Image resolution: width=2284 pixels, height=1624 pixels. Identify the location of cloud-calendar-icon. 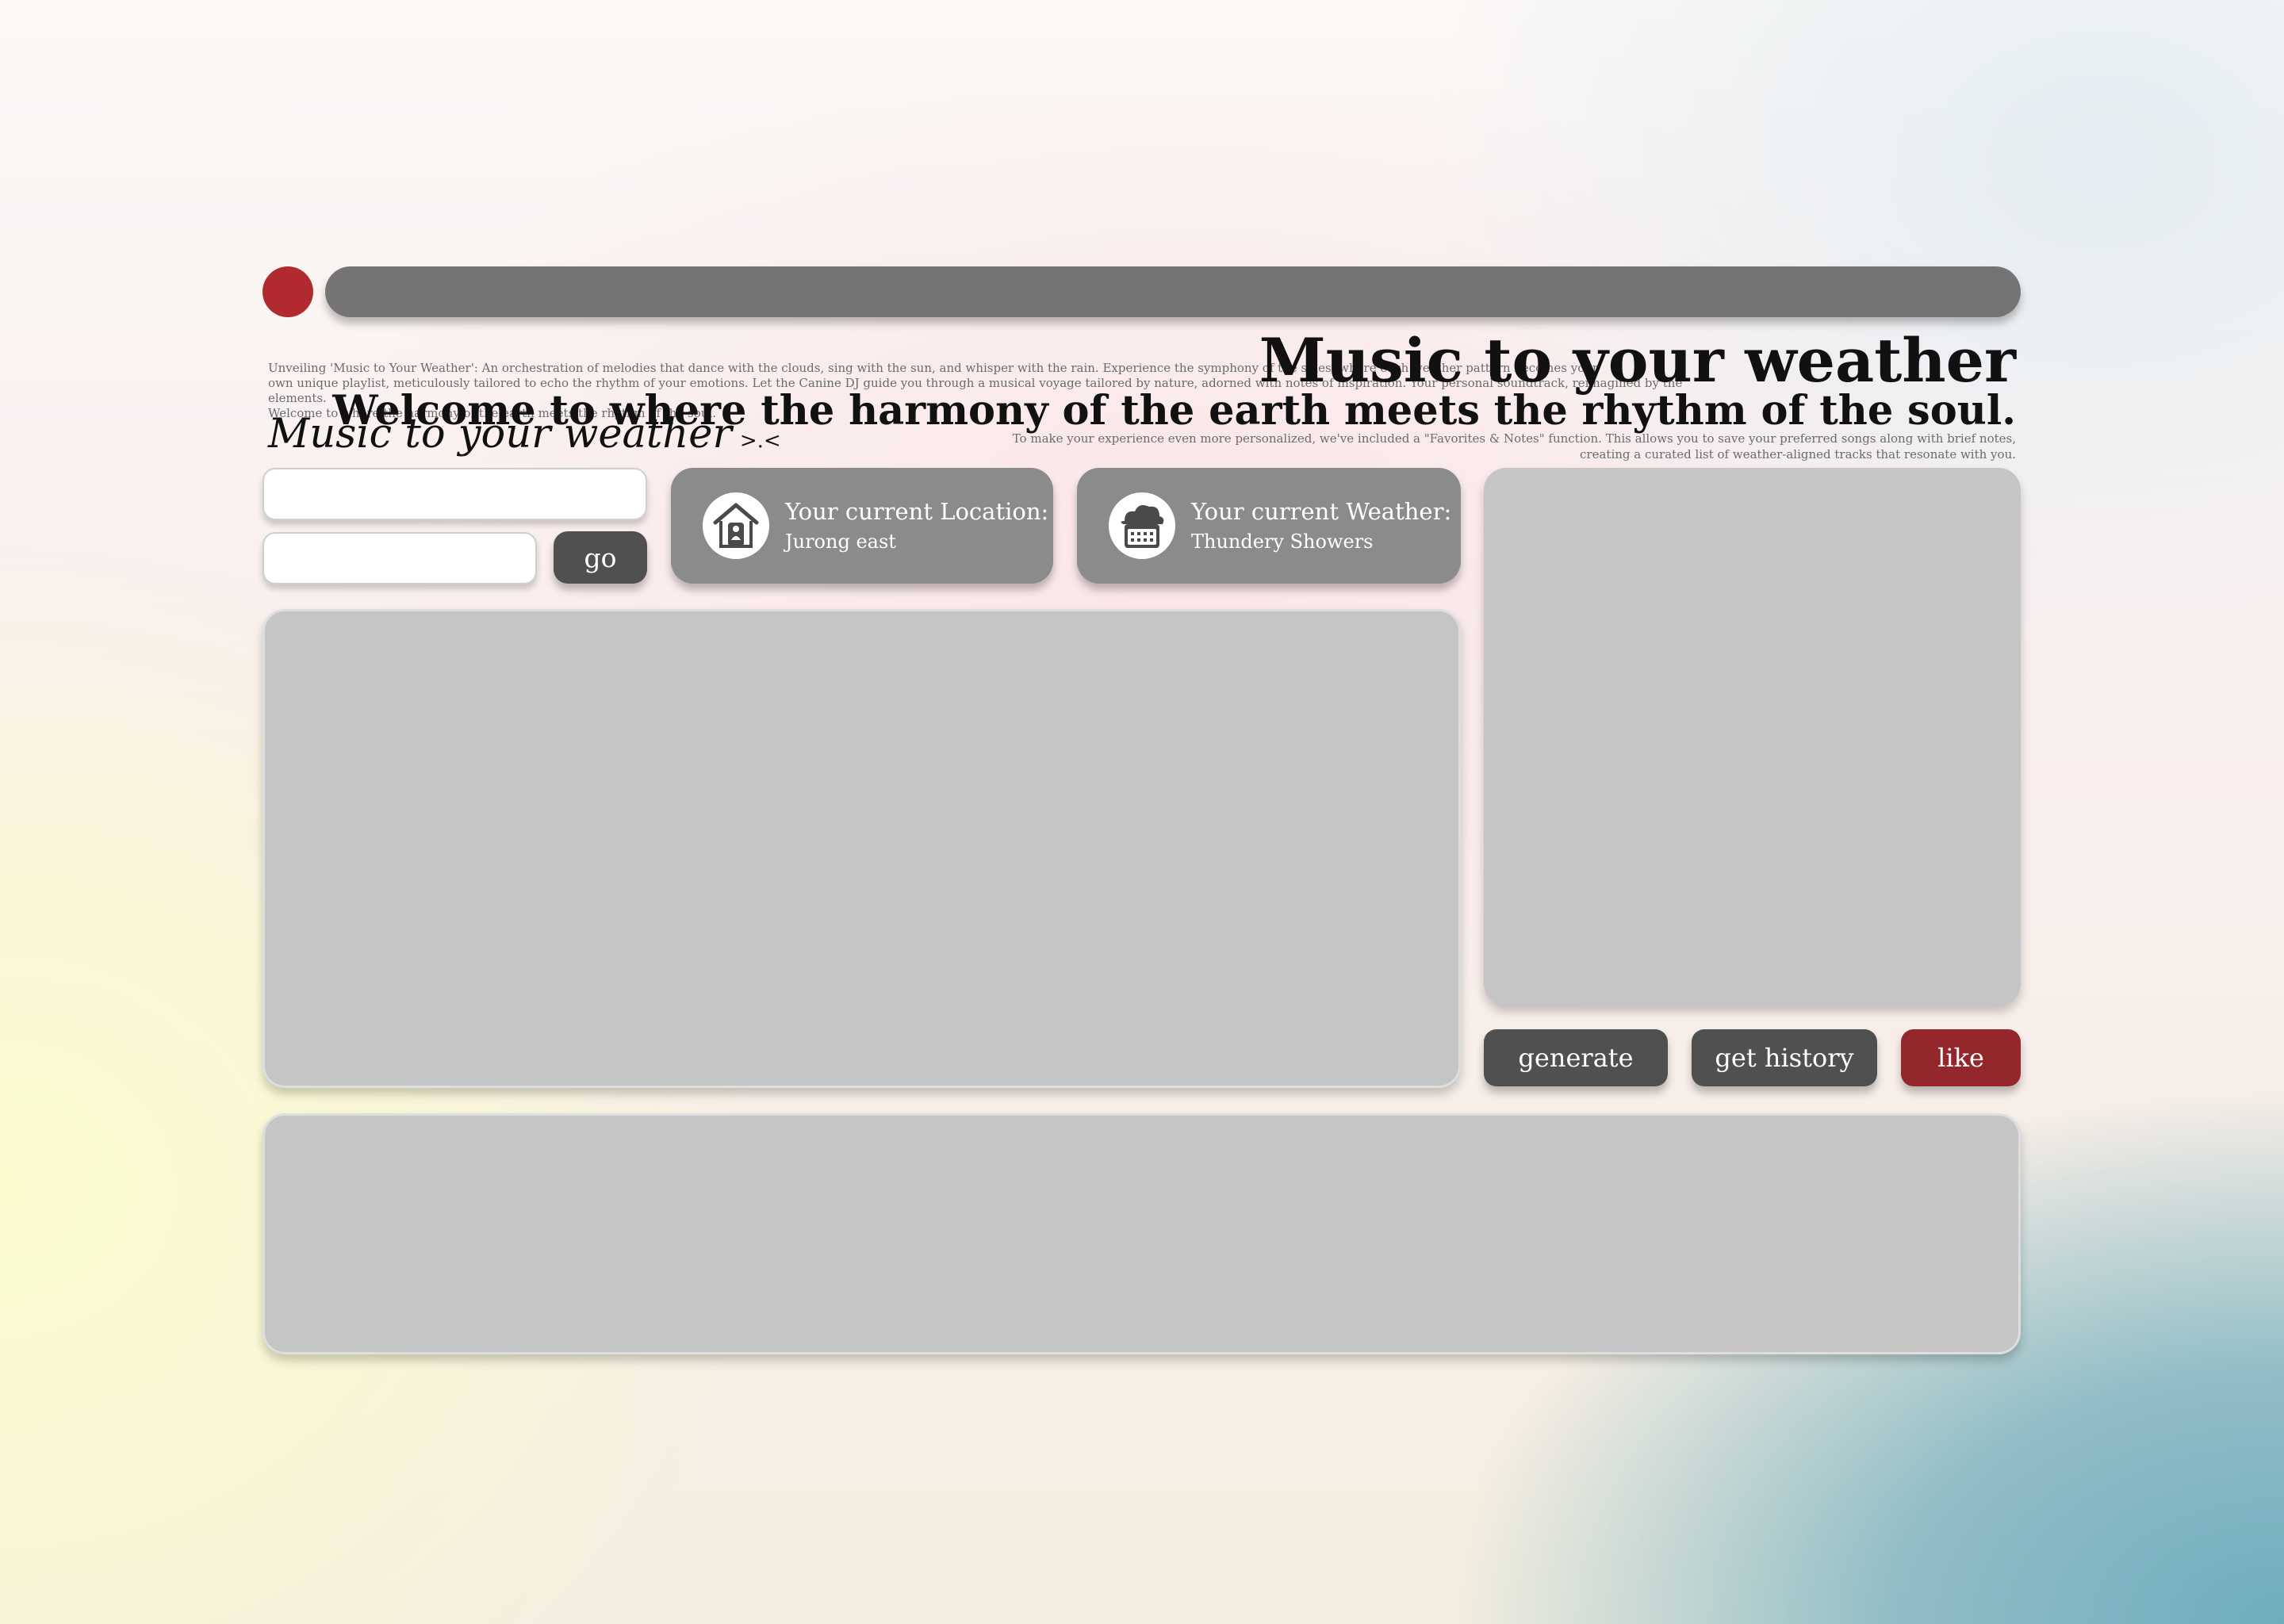
(1142, 525).